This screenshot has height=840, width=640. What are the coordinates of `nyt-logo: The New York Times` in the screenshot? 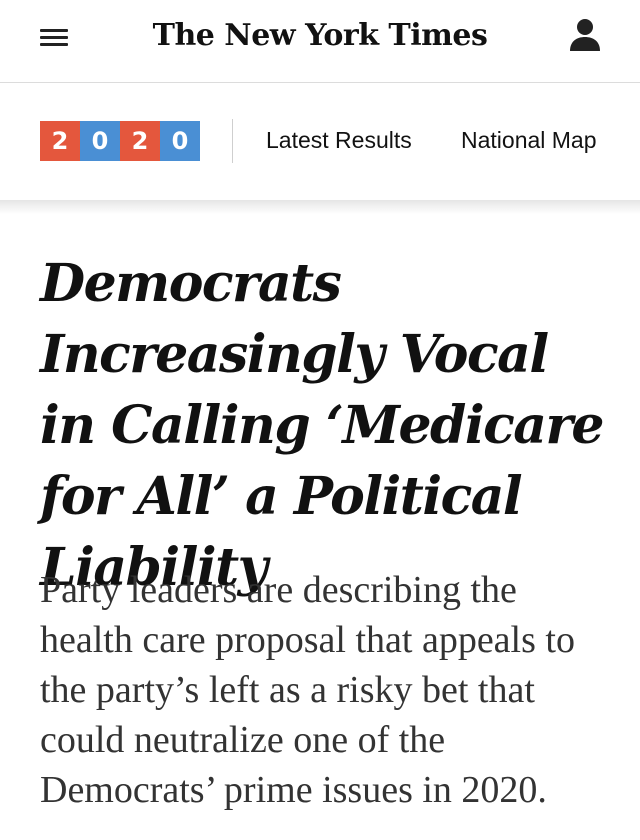 It's located at (320, 36).